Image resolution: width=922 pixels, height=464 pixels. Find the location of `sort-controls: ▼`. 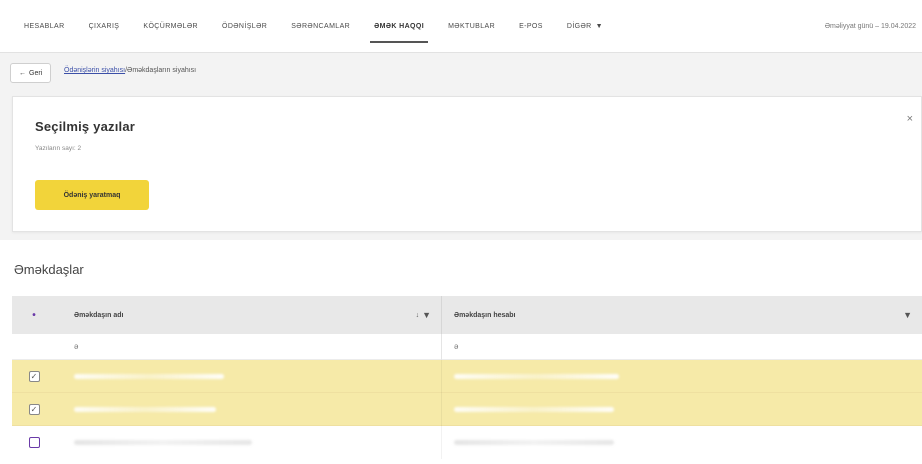

sort-controls: ▼ is located at coordinates (907, 315).